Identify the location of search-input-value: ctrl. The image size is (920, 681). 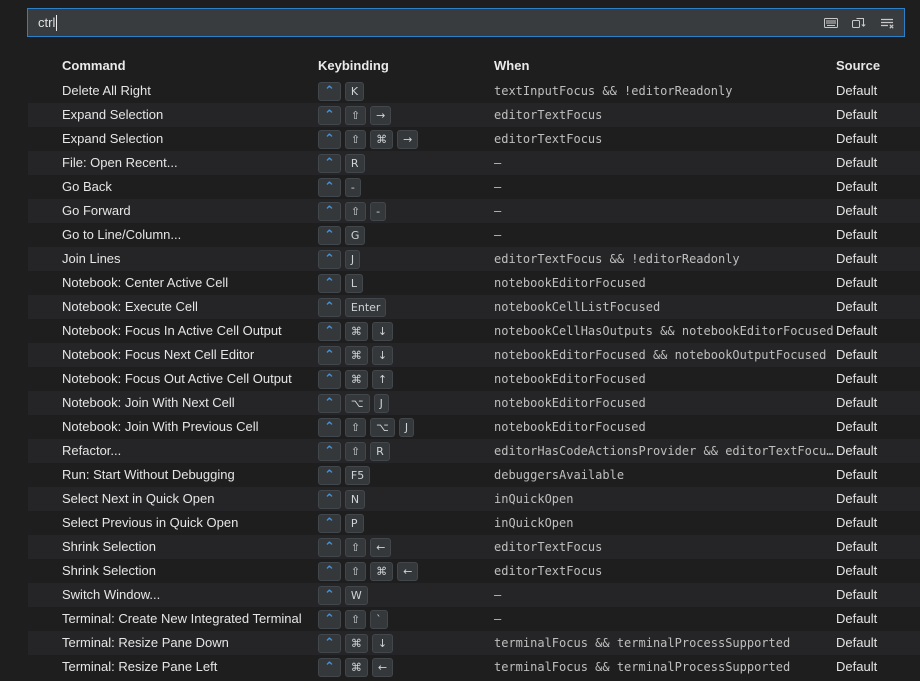
(47, 22).